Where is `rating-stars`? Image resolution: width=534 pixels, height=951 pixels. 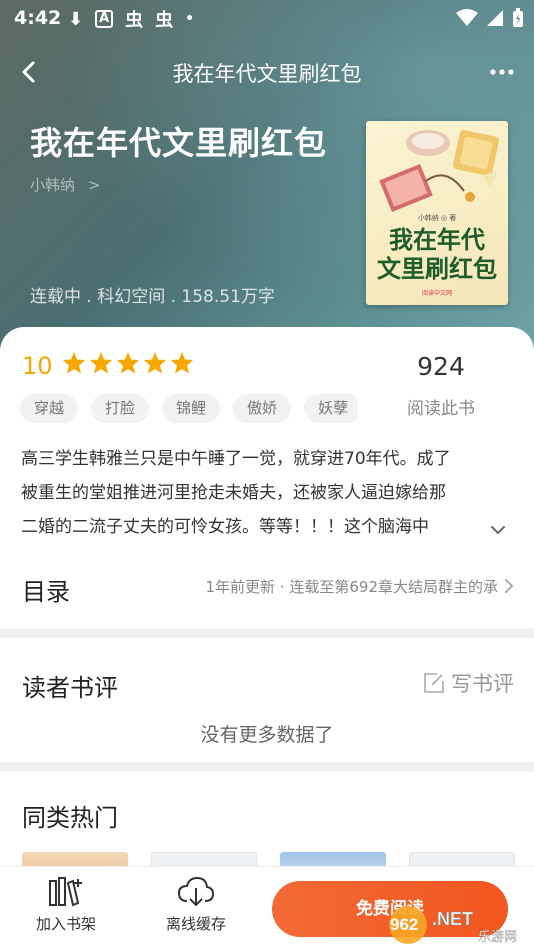 rating-stars is located at coordinates (128, 363).